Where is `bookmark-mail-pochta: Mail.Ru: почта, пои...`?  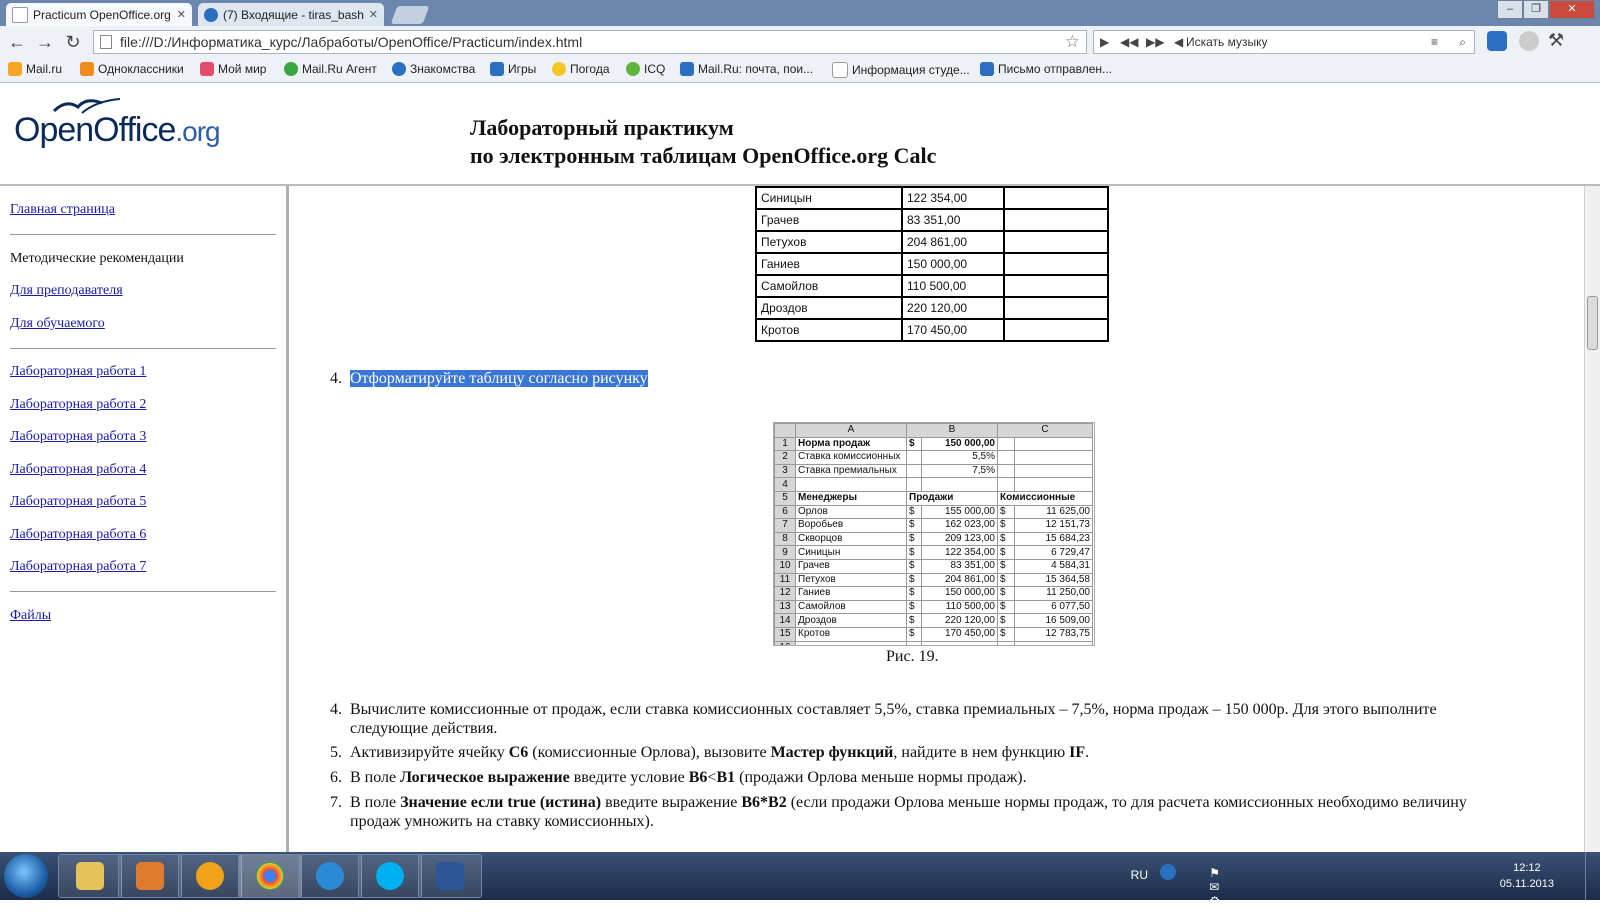
bookmark-mail-pochta: Mail.Ru: почта, пои... is located at coordinates (746, 69).